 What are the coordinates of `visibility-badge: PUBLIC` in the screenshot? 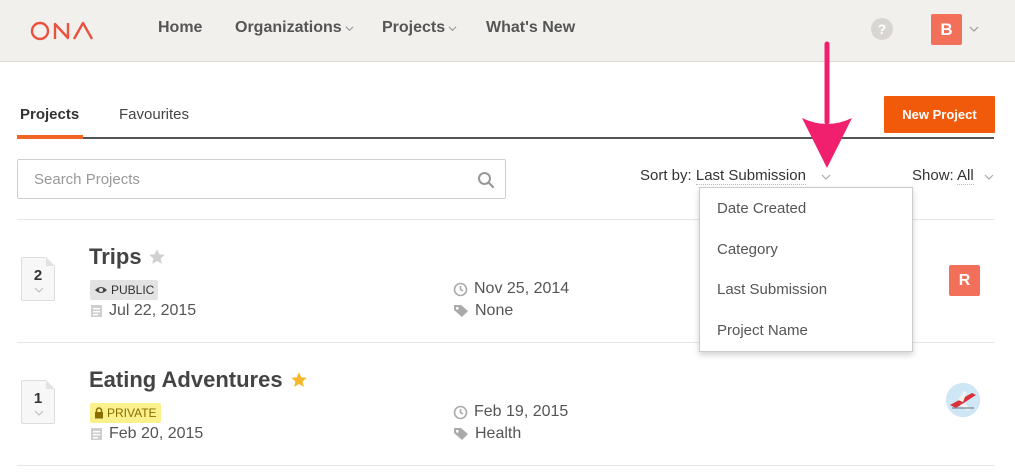 It's located at (124, 290).